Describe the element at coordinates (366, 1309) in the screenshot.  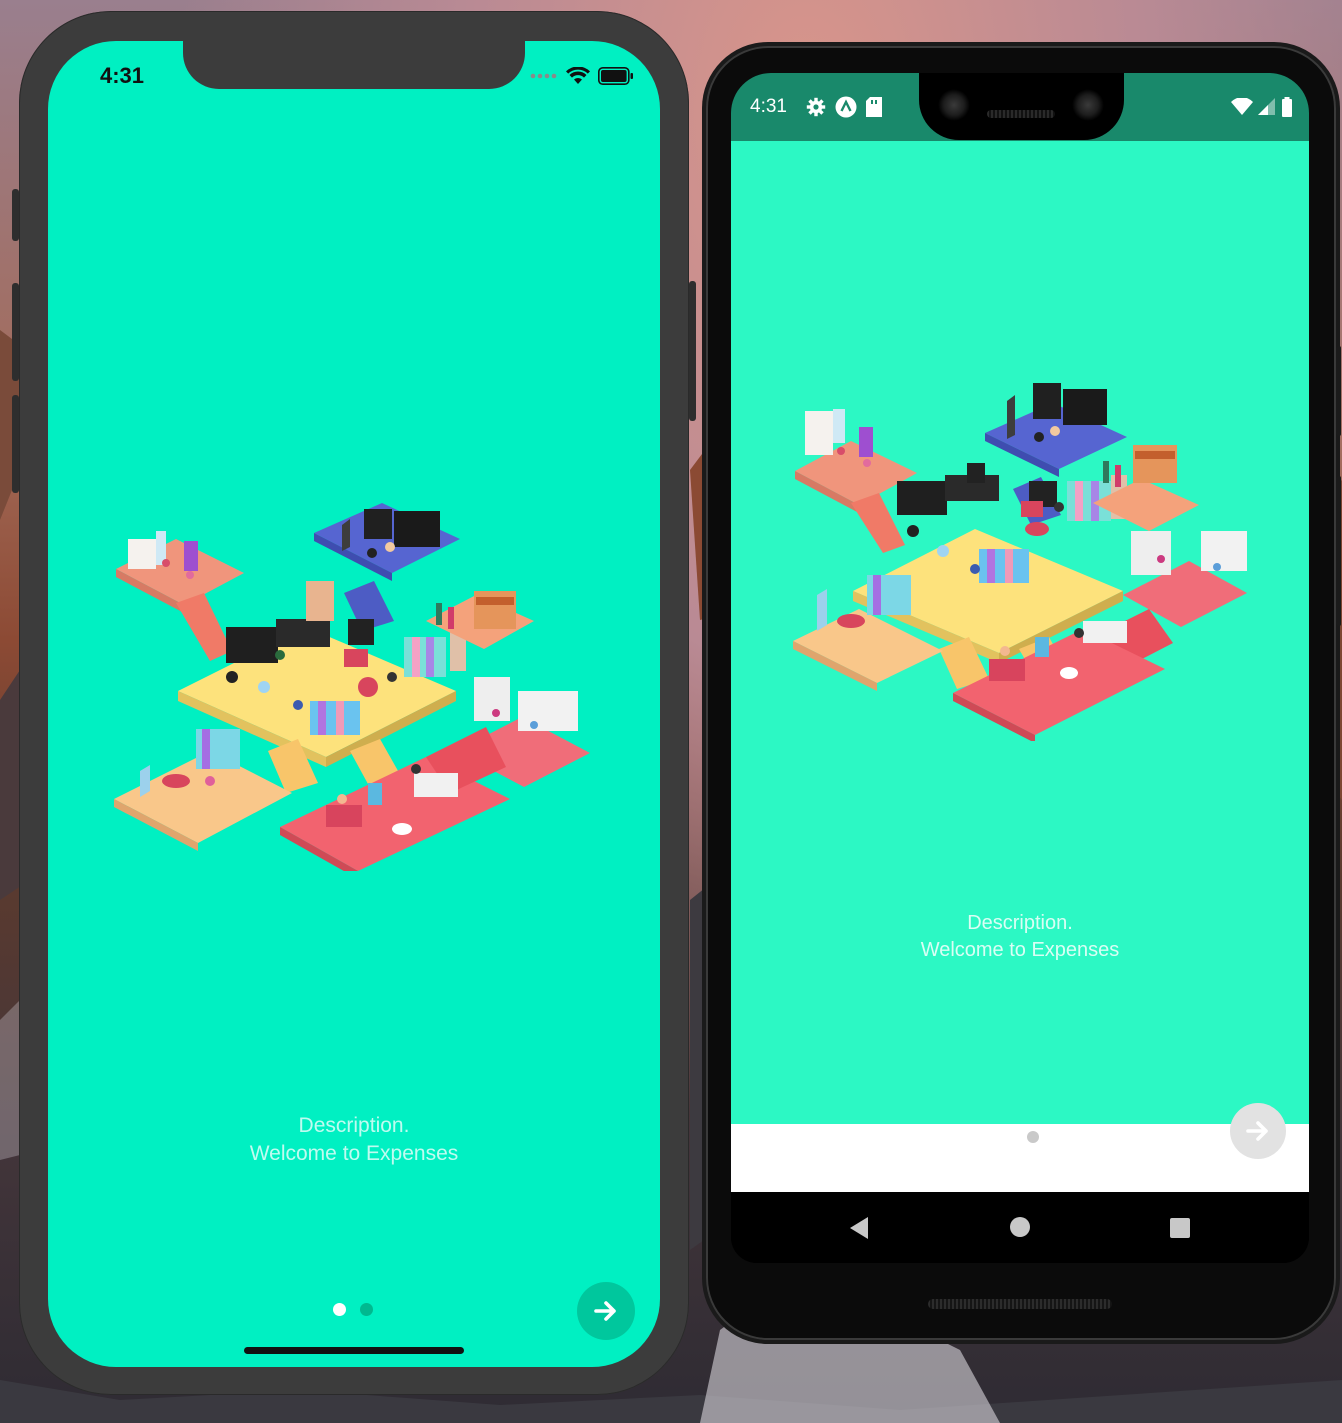
I see `pagination-dot` at that location.